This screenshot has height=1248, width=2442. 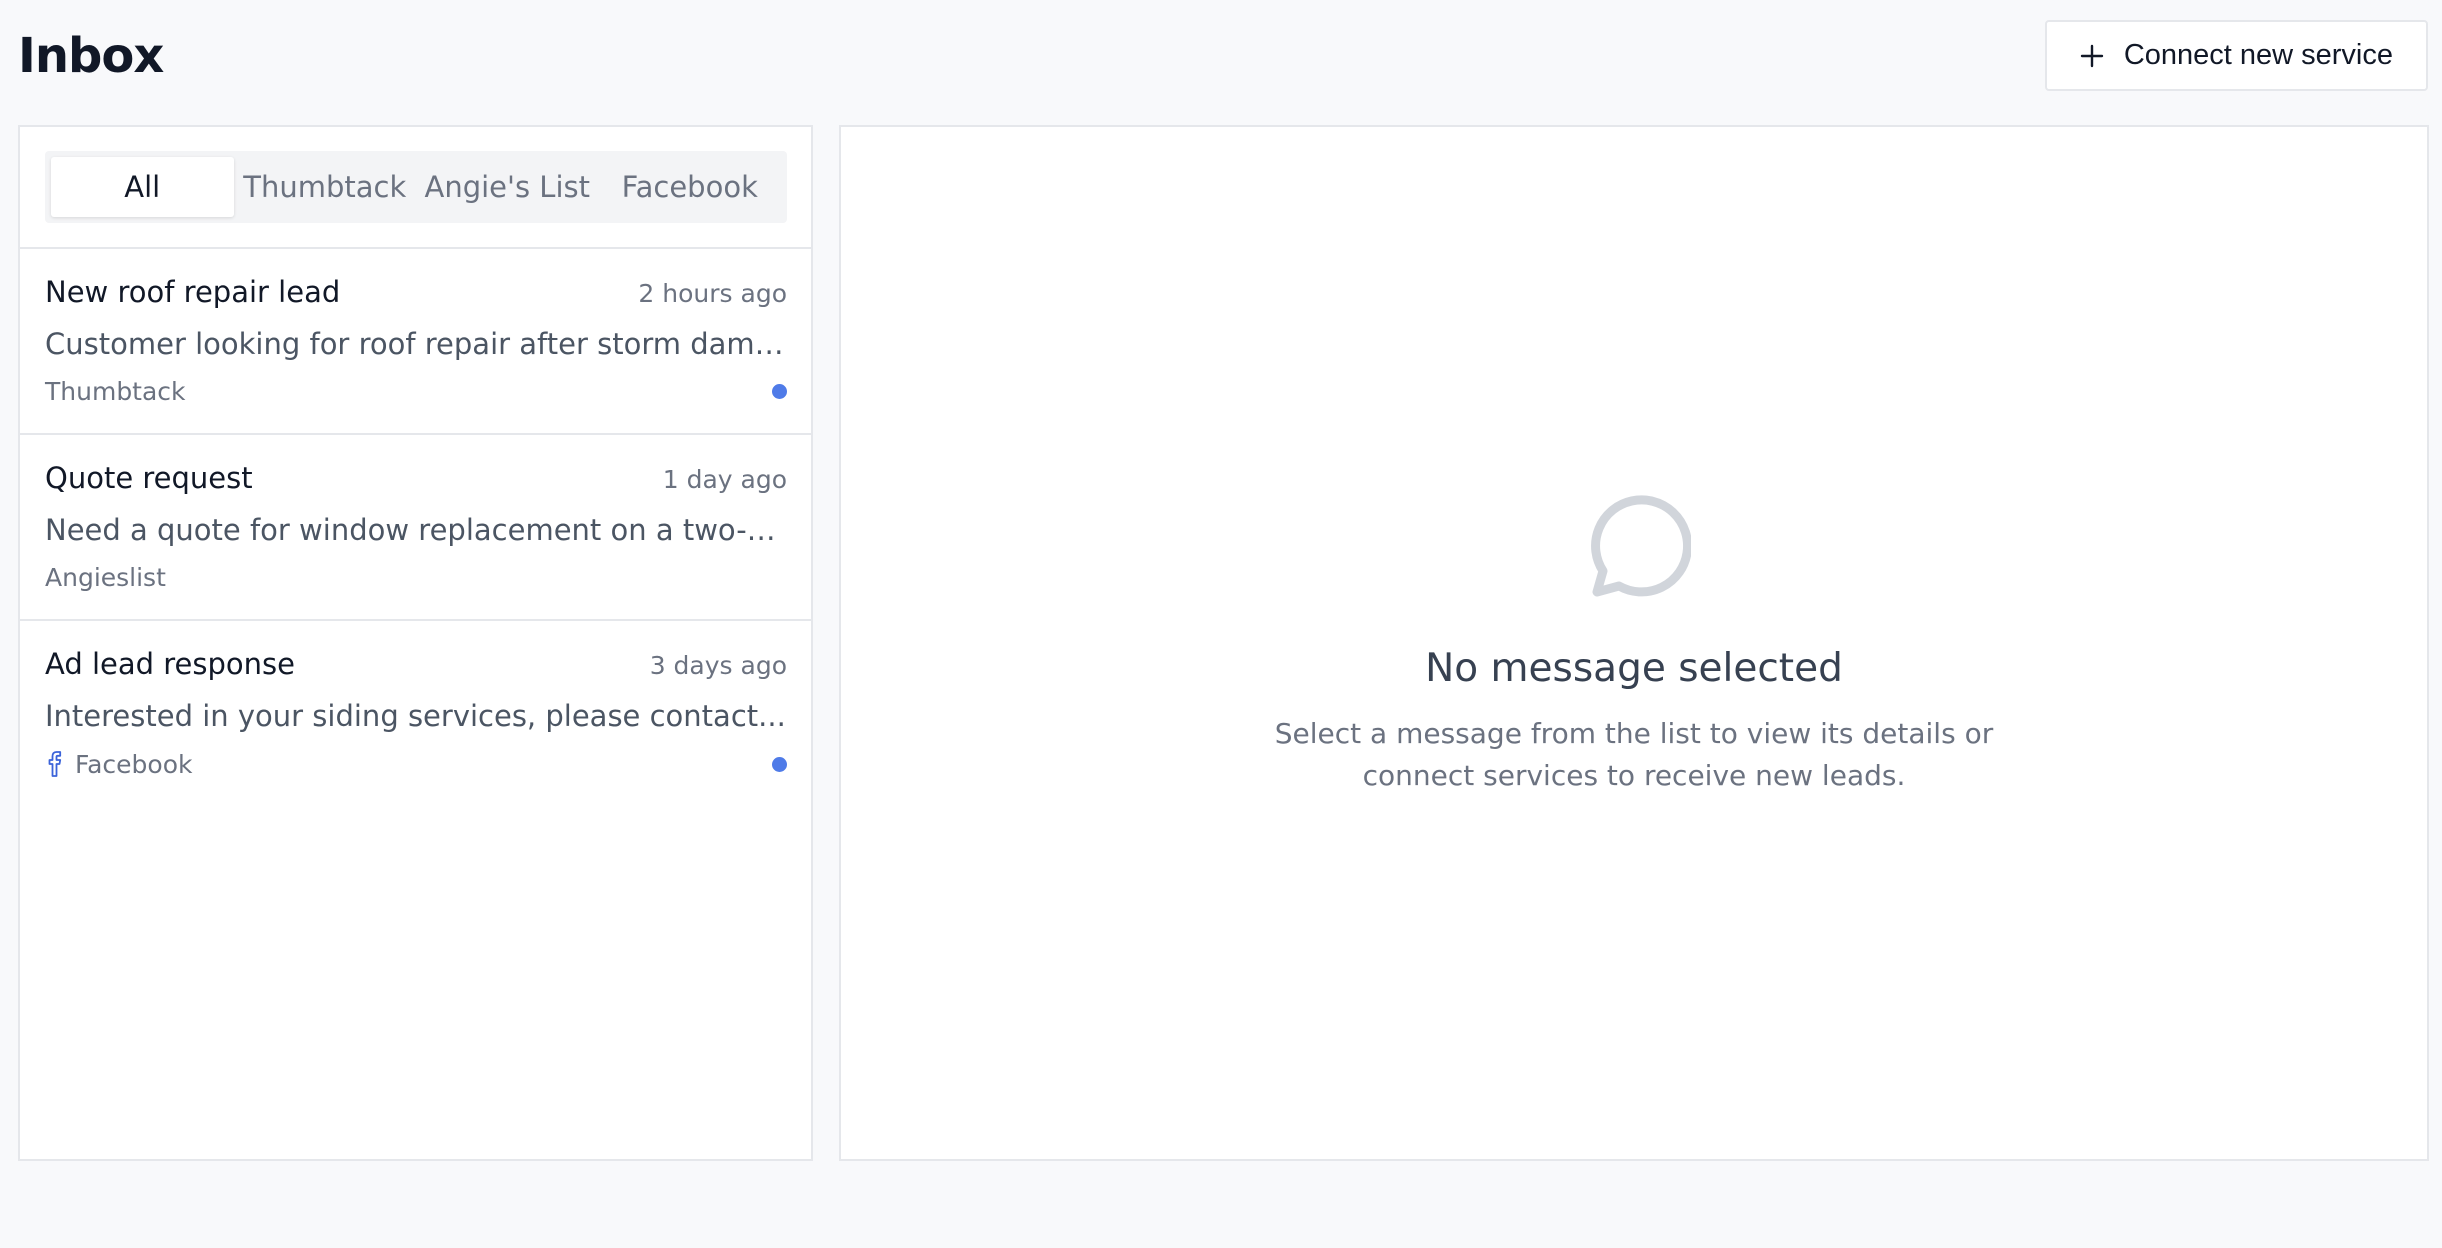 I want to click on connect-new-service-label: Connect new service, so click(x=2258, y=55).